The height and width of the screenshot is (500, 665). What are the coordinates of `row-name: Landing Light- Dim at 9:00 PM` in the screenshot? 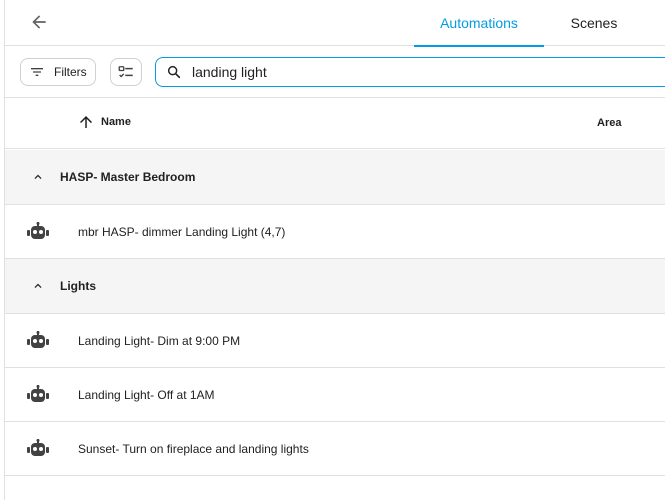 It's located at (159, 341).